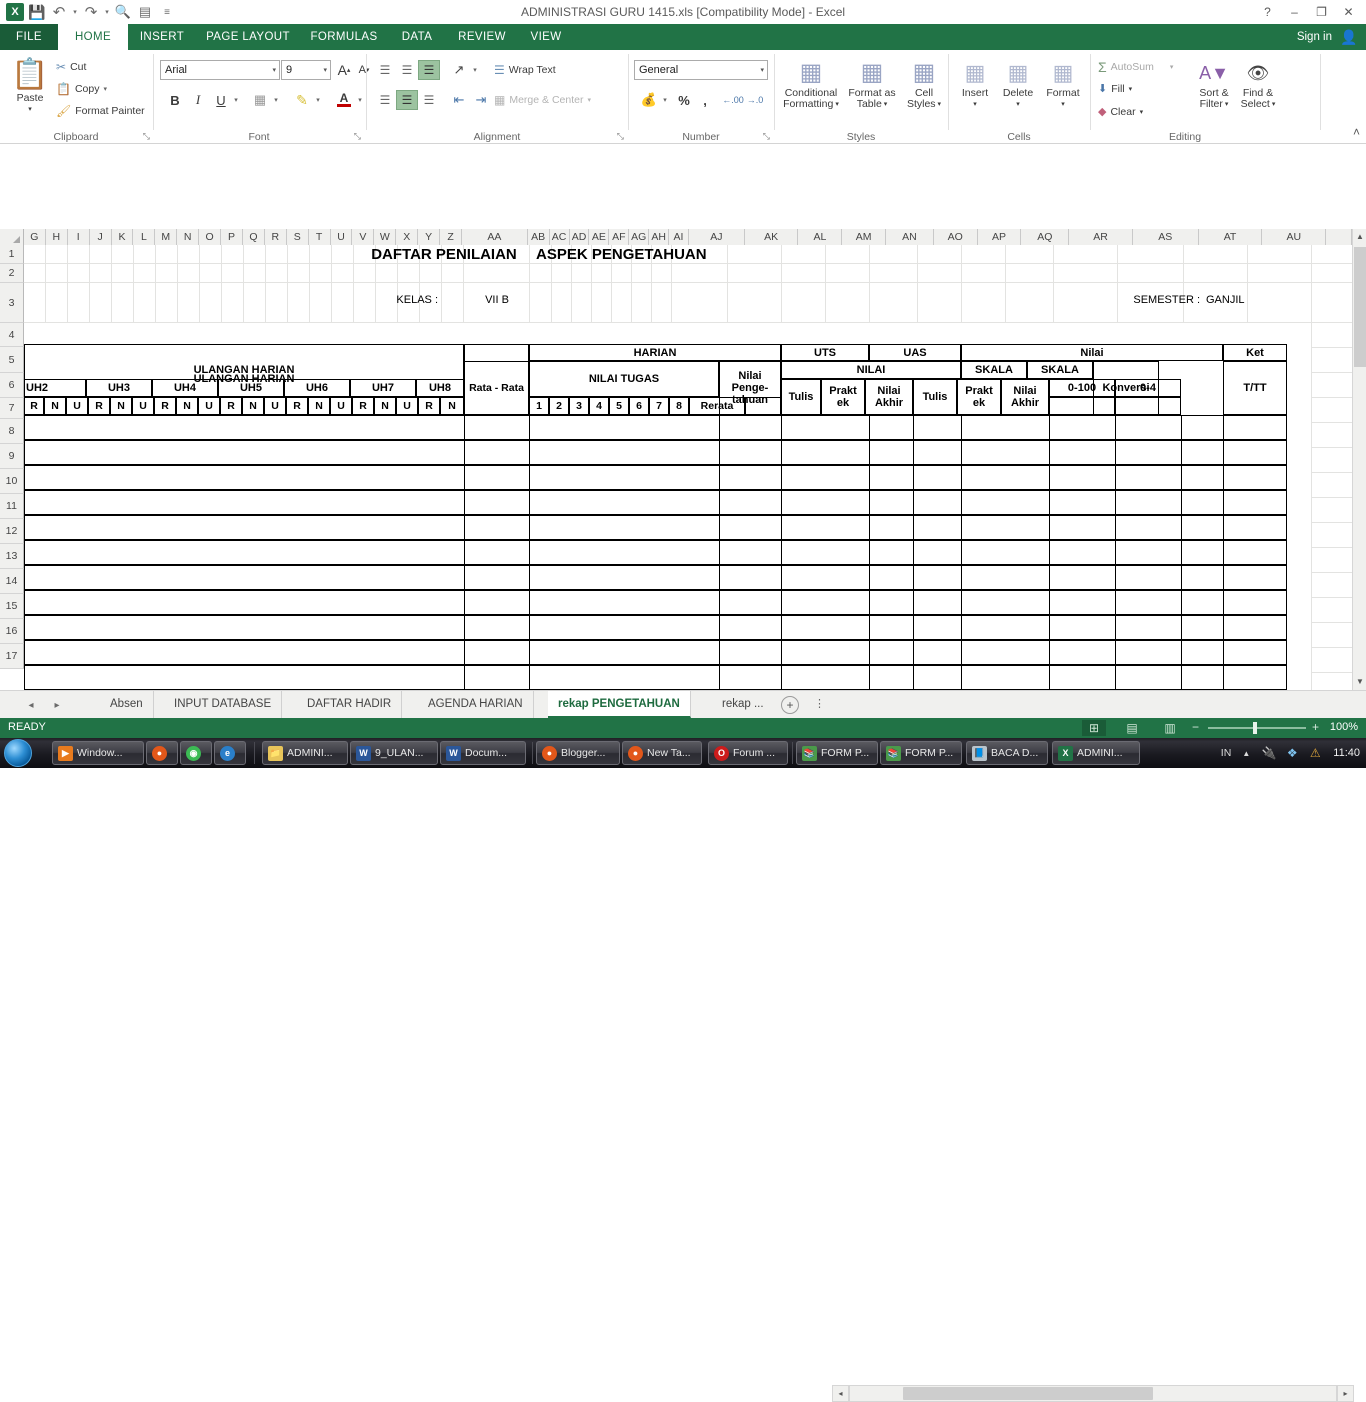 Image resolution: width=1366 pixels, height=1402 pixels. What do you see at coordinates (649, 100) in the screenshot?
I see `accounting-format-icon: 💰` at bounding box center [649, 100].